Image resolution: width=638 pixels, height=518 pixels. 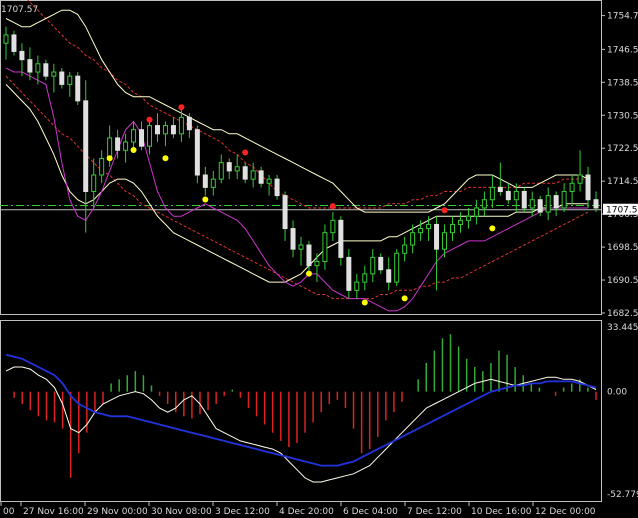 What do you see at coordinates (622, 211) in the screenshot?
I see `current-price-label: 1707.57` at bounding box center [622, 211].